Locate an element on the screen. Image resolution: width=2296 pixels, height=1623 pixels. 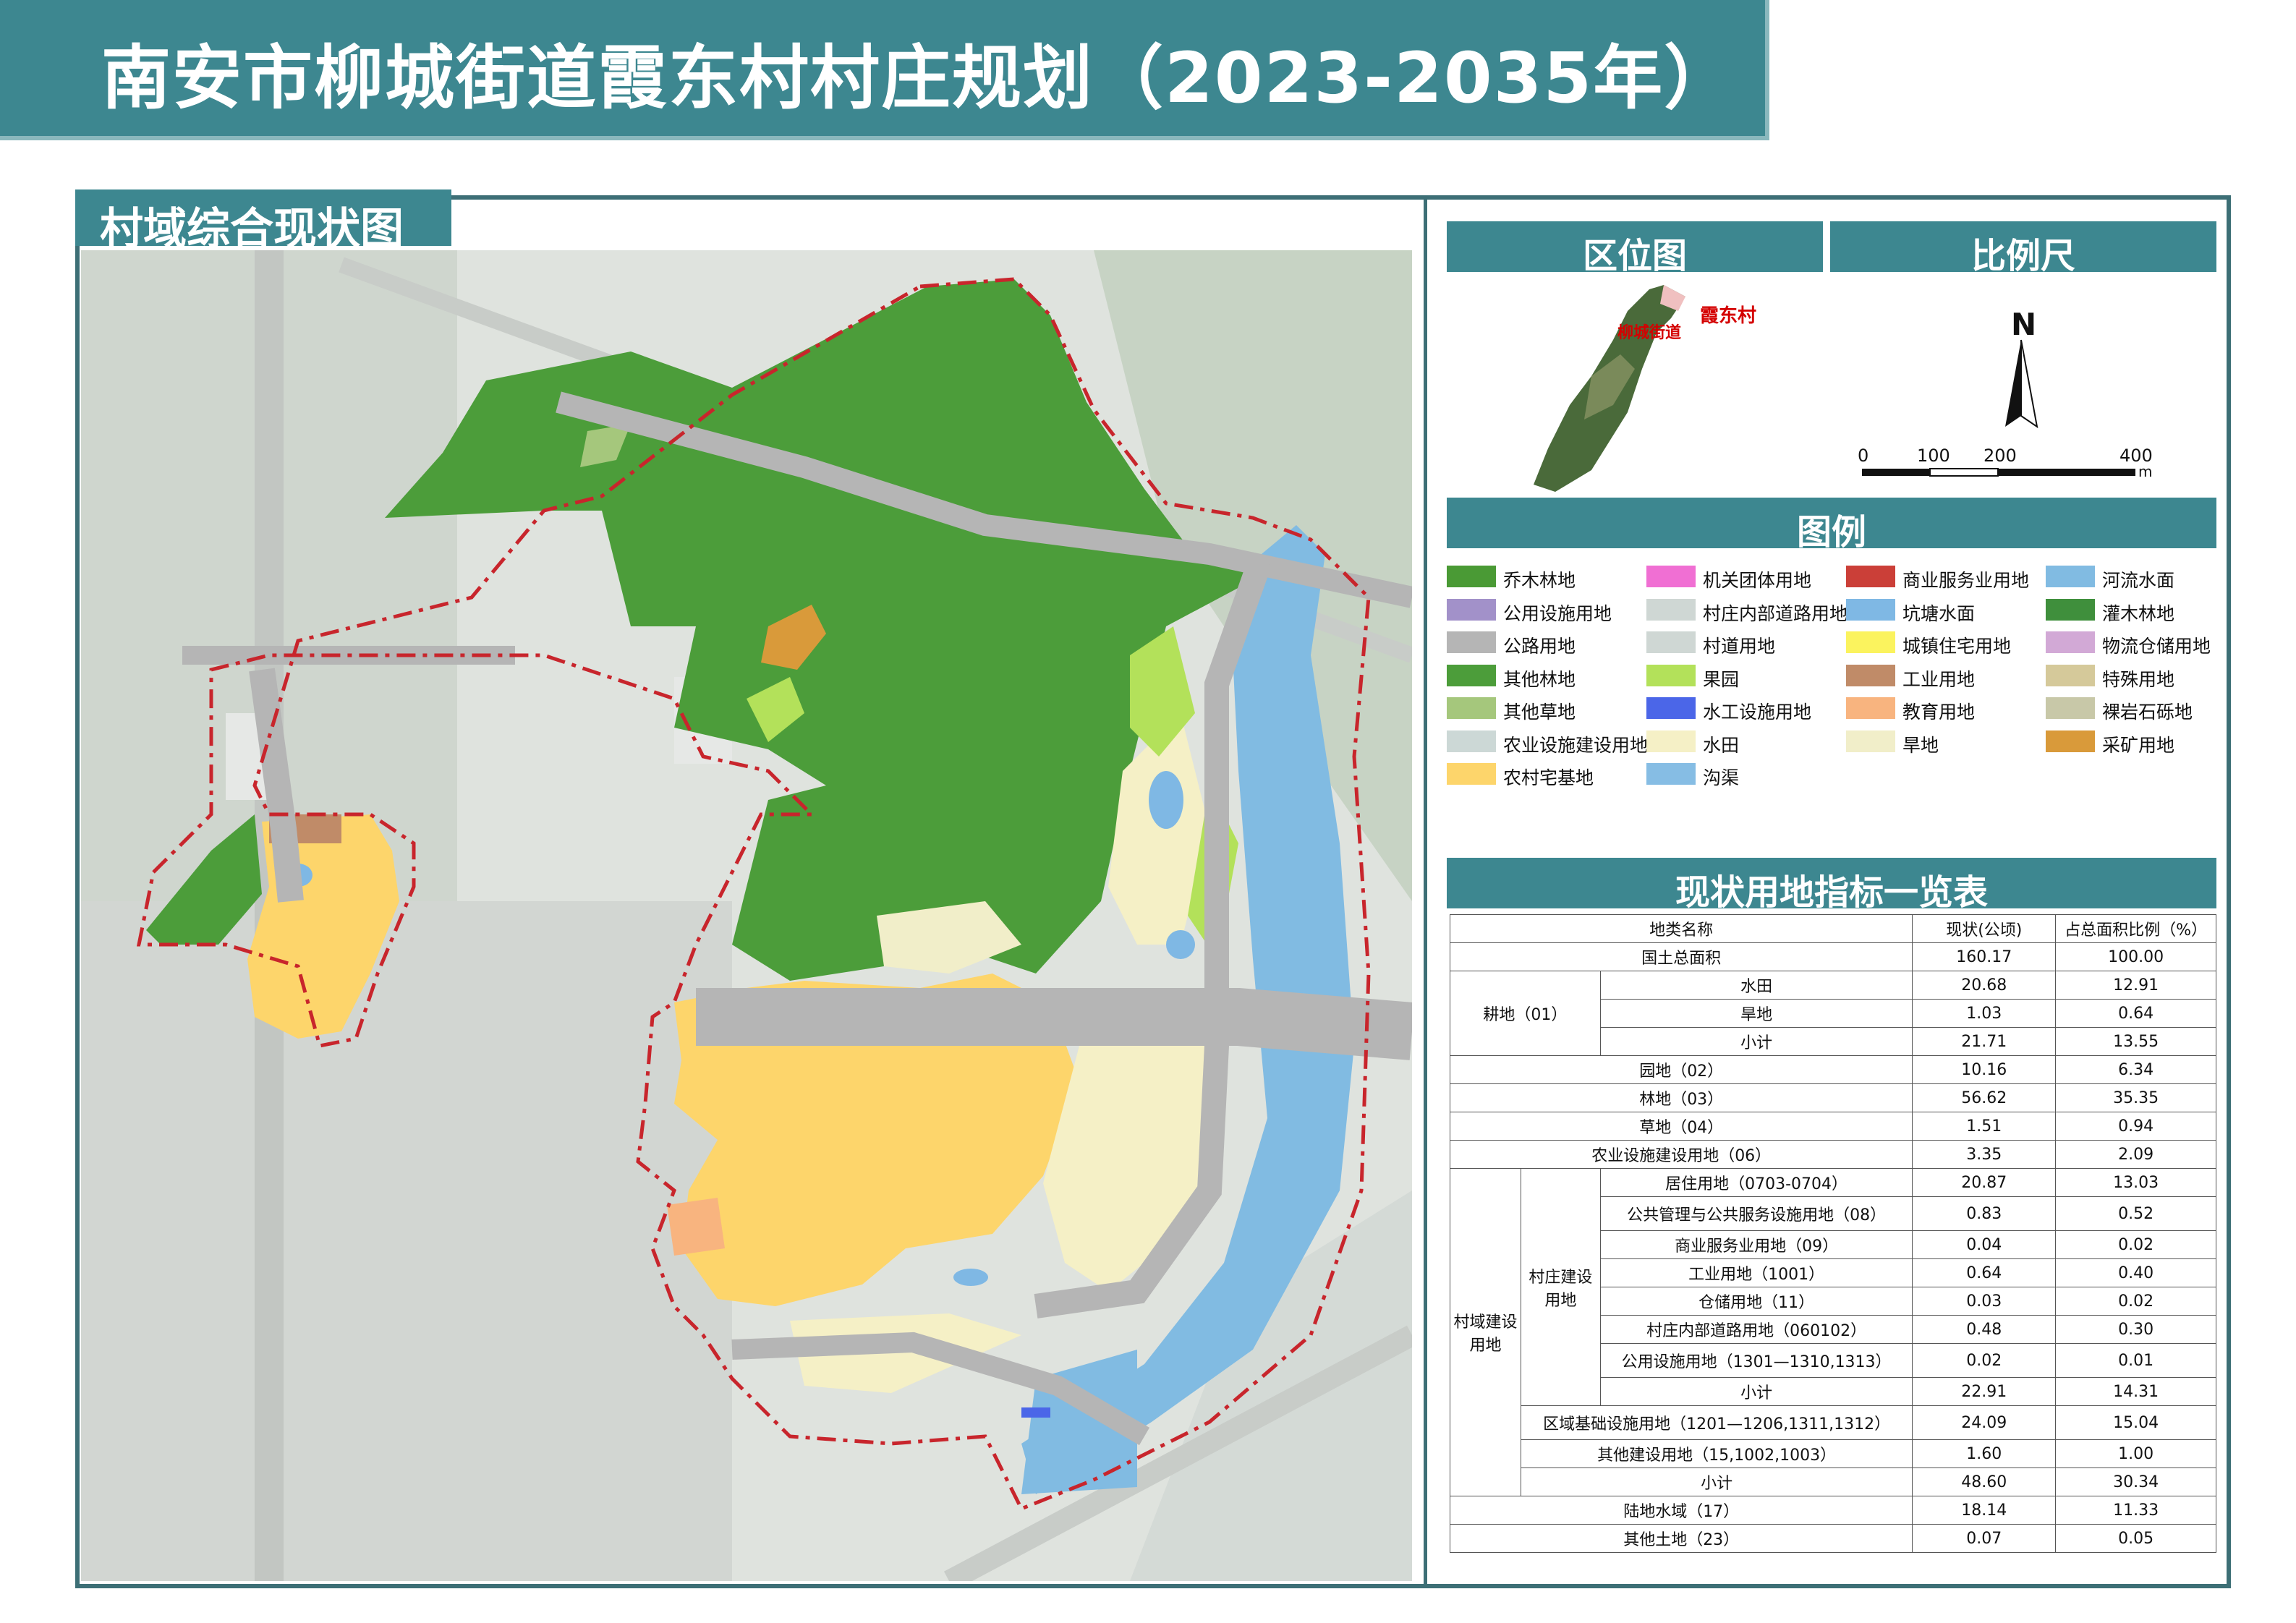
col-header-name: 地类名称 is located at coordinates (1681, 928).